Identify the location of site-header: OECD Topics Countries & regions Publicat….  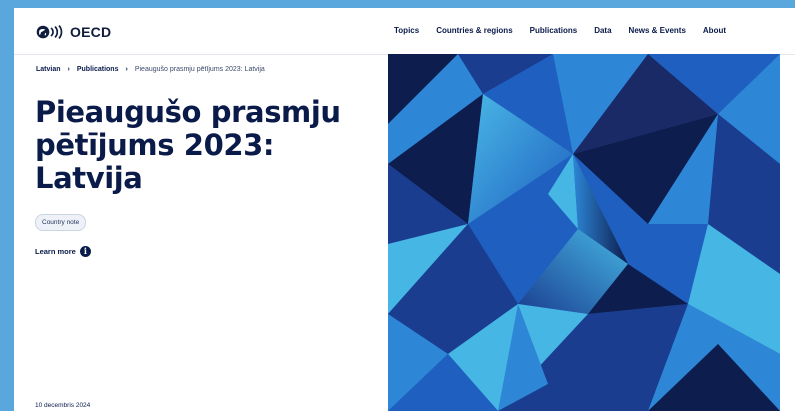
(404, 31).